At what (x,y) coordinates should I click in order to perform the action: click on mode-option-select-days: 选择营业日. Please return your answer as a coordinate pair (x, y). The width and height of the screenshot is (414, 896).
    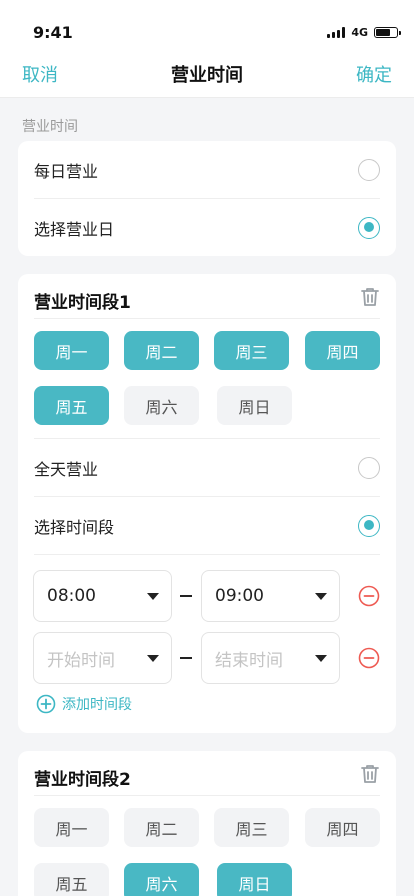
    Looking at the image, I should click on (207, 227).